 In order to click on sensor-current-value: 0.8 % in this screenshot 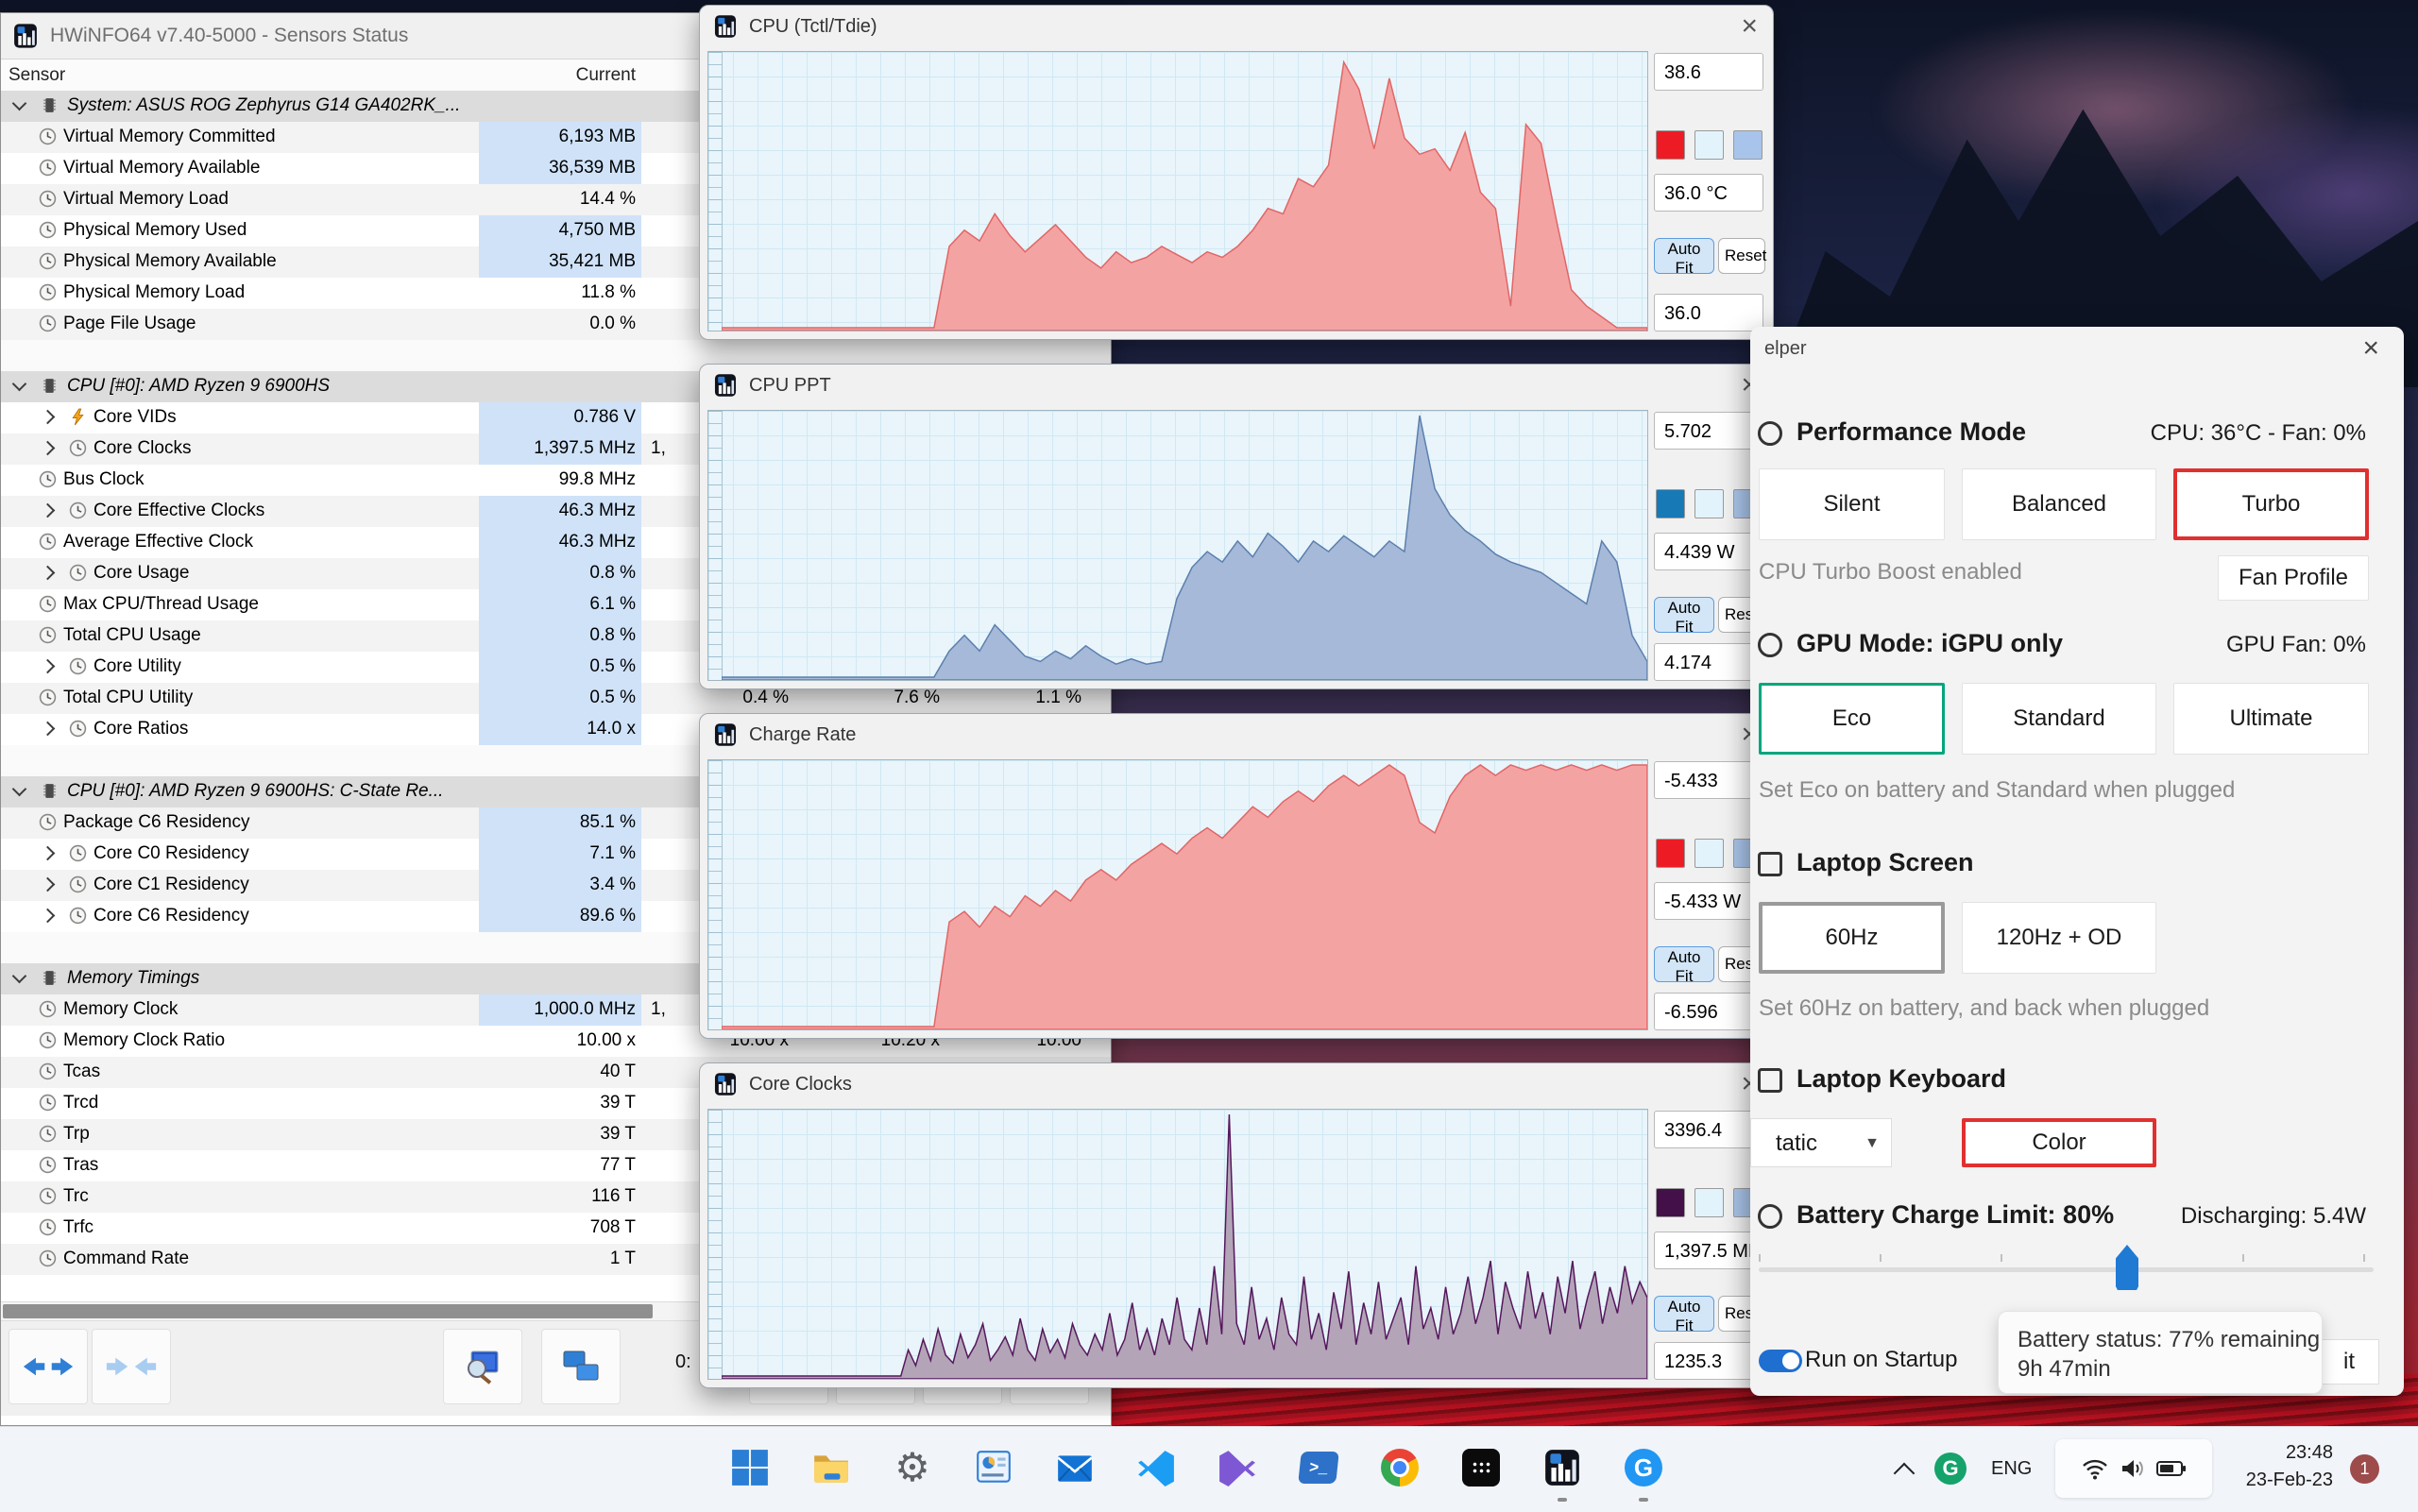, I will do `click(560, 636)`.